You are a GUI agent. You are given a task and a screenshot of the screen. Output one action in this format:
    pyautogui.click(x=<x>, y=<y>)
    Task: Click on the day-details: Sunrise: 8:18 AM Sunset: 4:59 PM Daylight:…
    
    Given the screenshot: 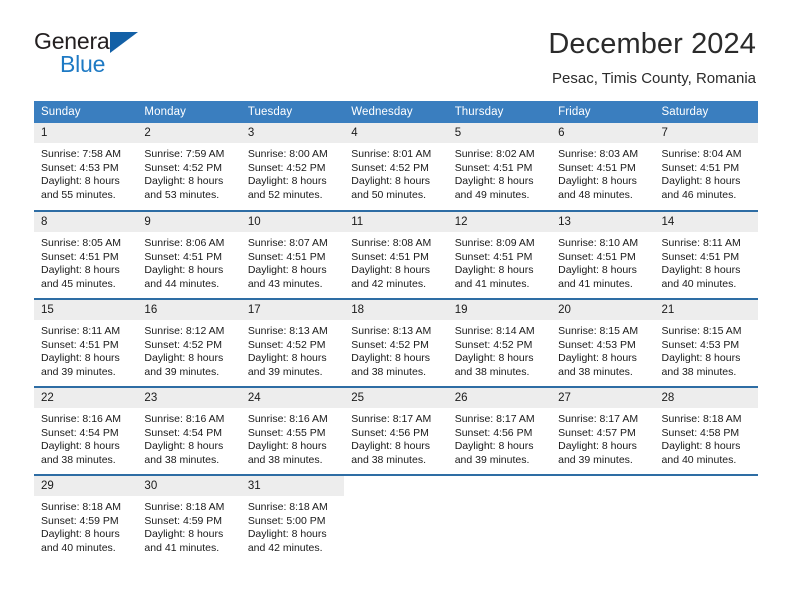 What is the action you would take?
    pyautogui.click(x=85, y=525)
    